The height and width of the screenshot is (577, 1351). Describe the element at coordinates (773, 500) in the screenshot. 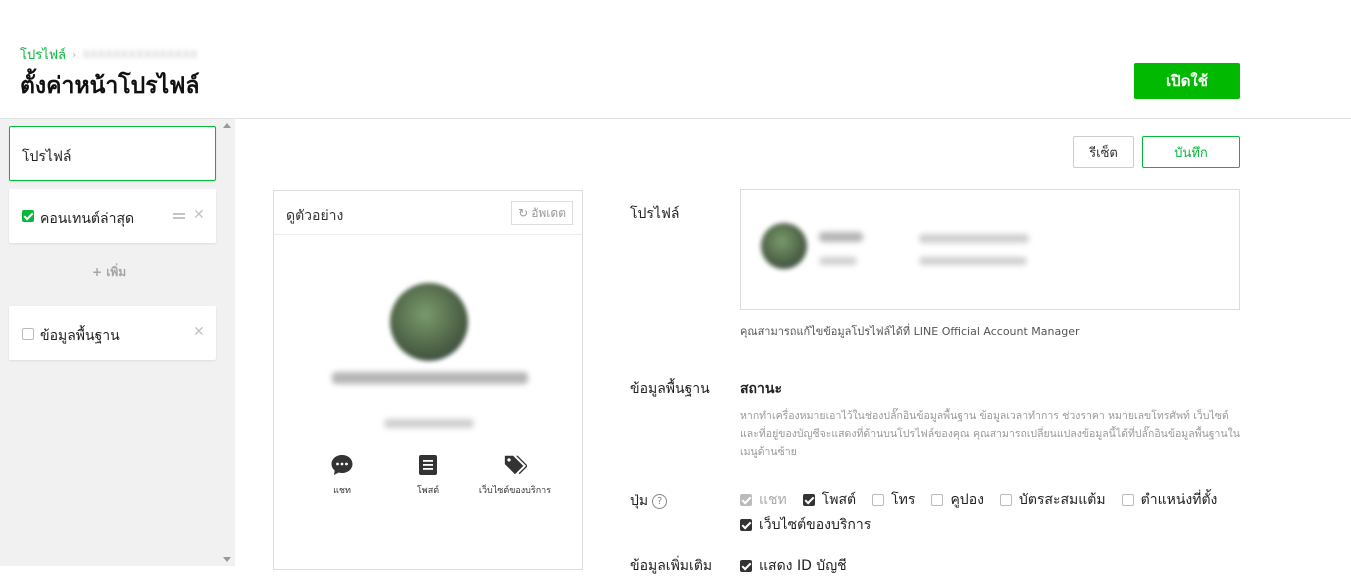

I see `option-label: แชท` at that location.